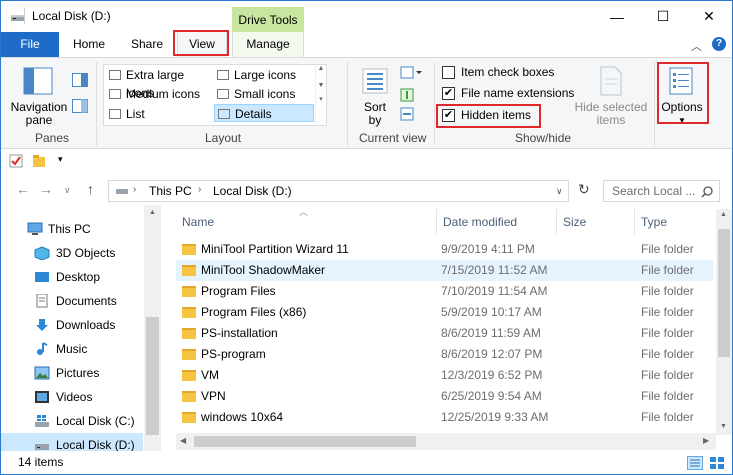 The image size is (733, 475). Describe the element at coordinates (448, 72) in the screenshot. I see `item-check-boxes-checkbox` at that location.